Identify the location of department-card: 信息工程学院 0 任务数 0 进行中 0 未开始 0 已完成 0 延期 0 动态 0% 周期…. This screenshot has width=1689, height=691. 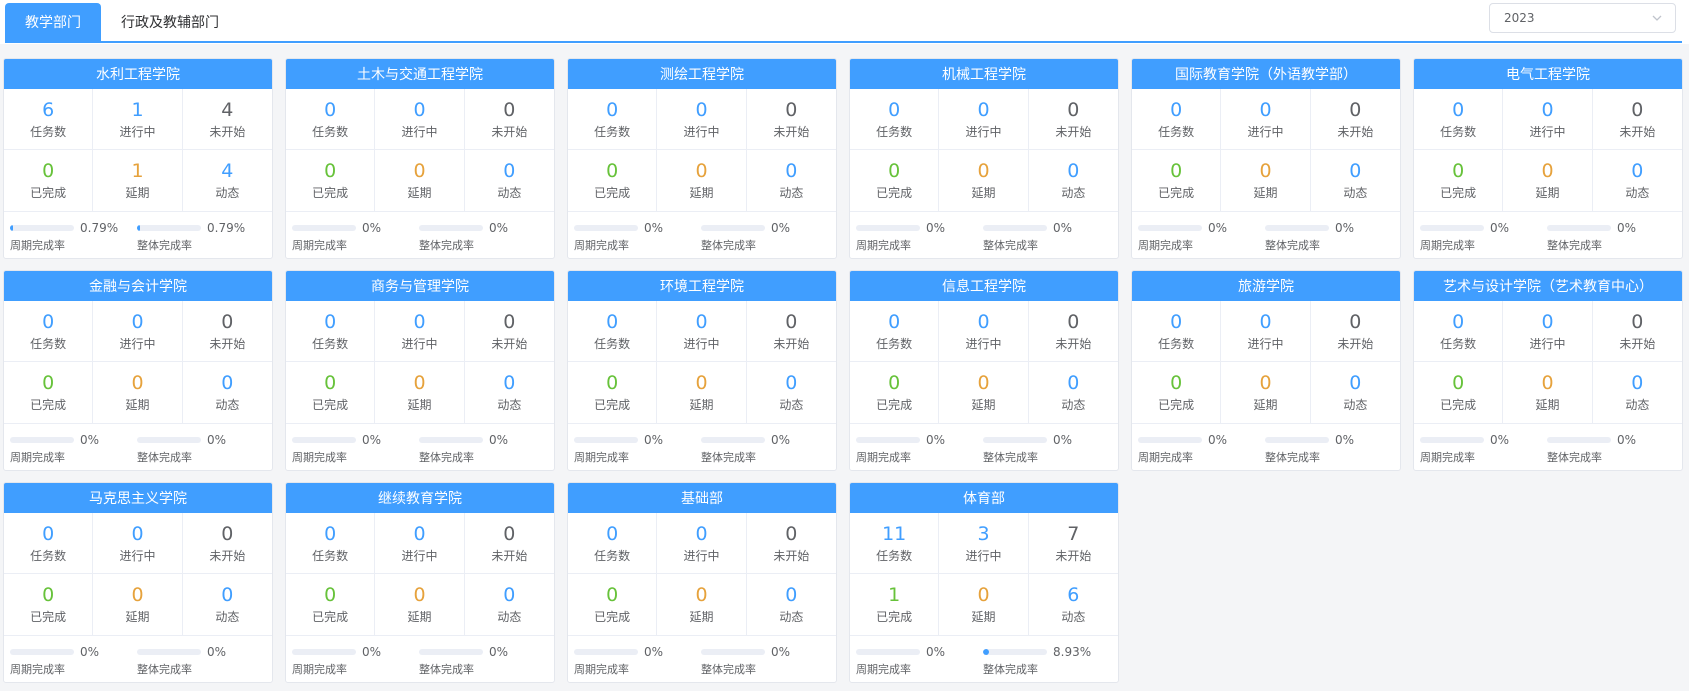
(984, 370).